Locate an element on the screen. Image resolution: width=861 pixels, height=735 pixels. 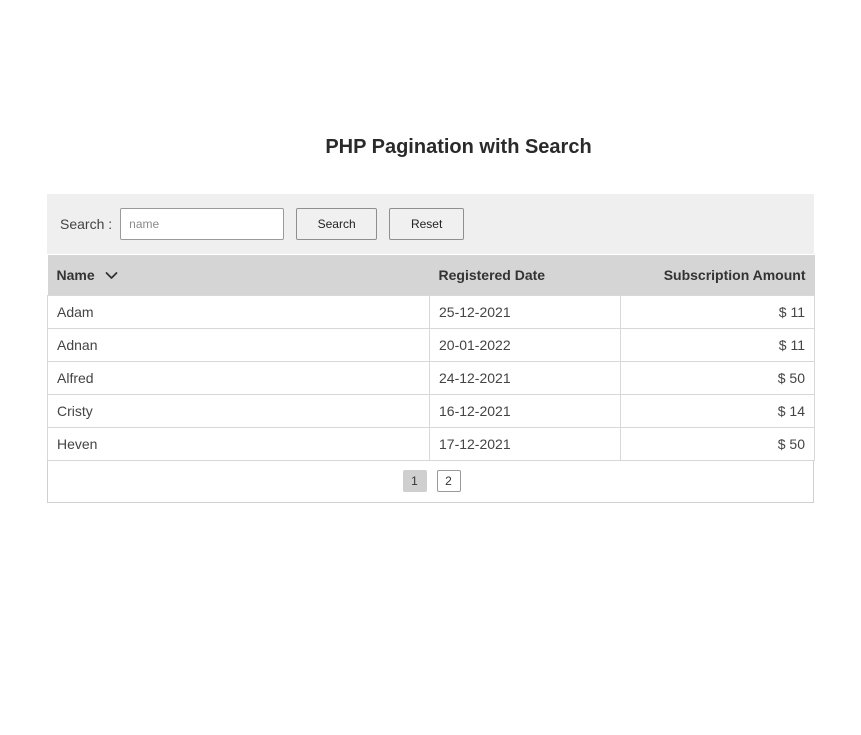
search-input is located at coordinates (202, 224).